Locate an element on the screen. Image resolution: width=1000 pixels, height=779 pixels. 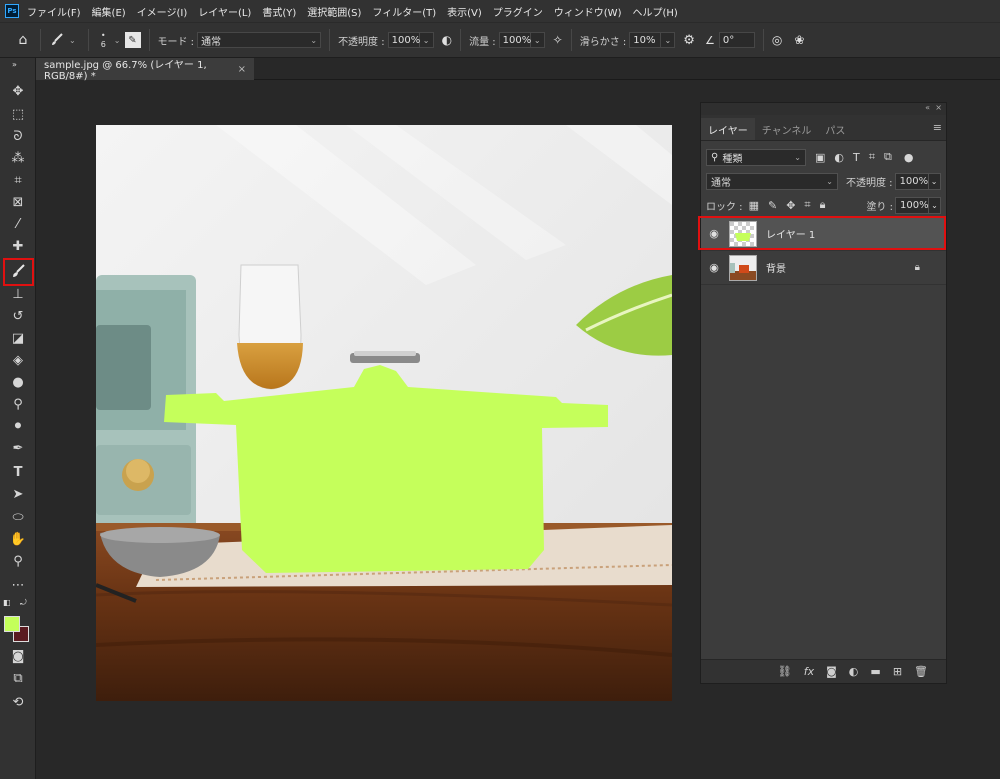
menu-edit: 編集(E) is located at coordinates (109, 11).